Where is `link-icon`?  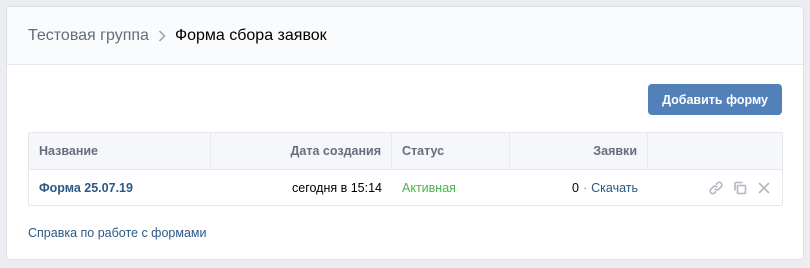
link-icon is located at coordinates (716, 188).